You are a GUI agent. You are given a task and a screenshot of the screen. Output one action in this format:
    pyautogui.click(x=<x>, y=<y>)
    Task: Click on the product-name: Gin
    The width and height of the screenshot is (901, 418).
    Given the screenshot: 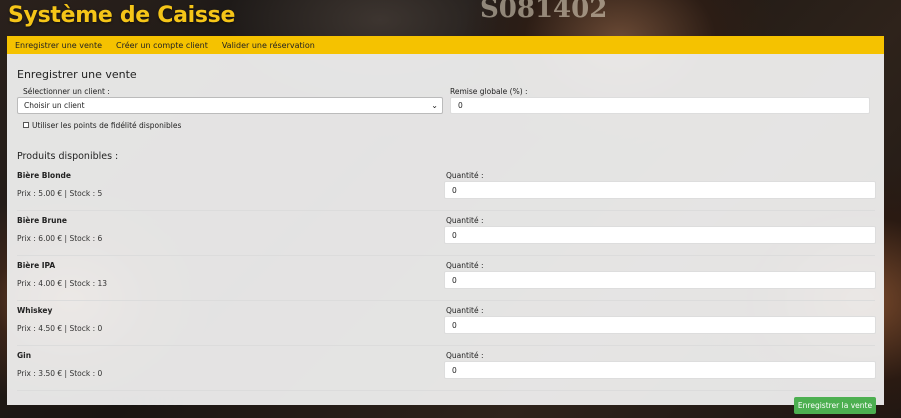 What is the action you would take?
    pyautogui.click(x=24, y=355)
    